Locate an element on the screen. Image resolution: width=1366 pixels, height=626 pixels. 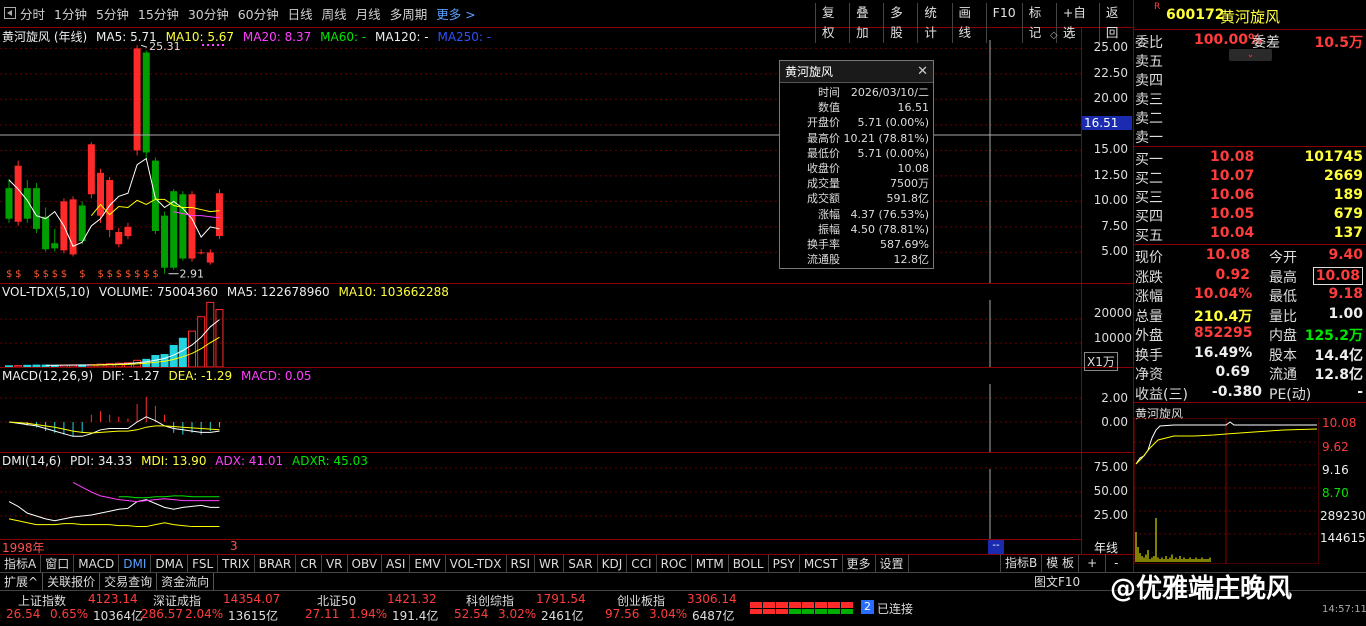
period-tab: 30分钟 is located at coordinates (208, 13).